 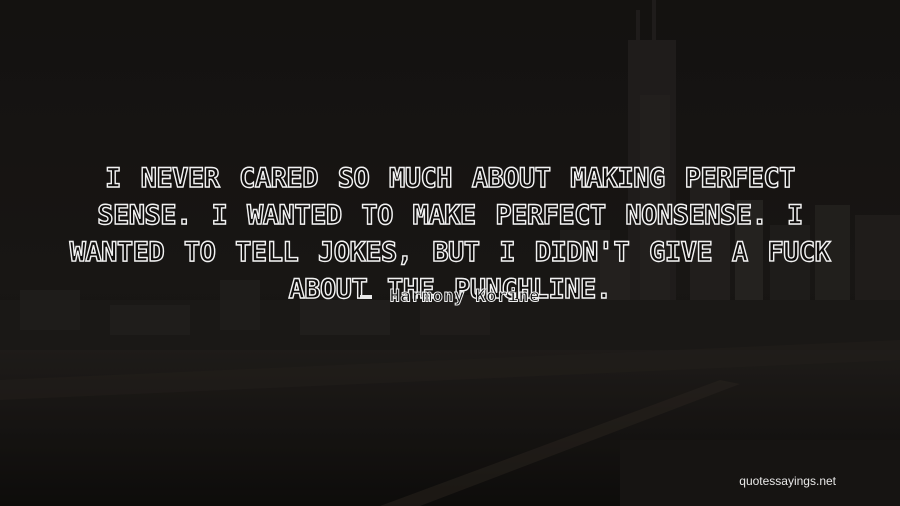 What do you see at coordinates (464, 296) in the screenshot?
I see `quote-author: Harmony Korine` at bounding box center [464, 296].